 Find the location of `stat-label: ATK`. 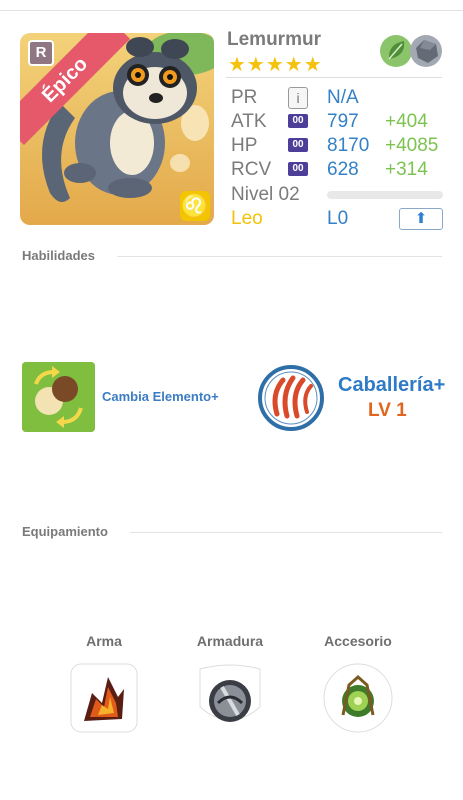

stat-label: ATK is located at coordinates (249, 121).